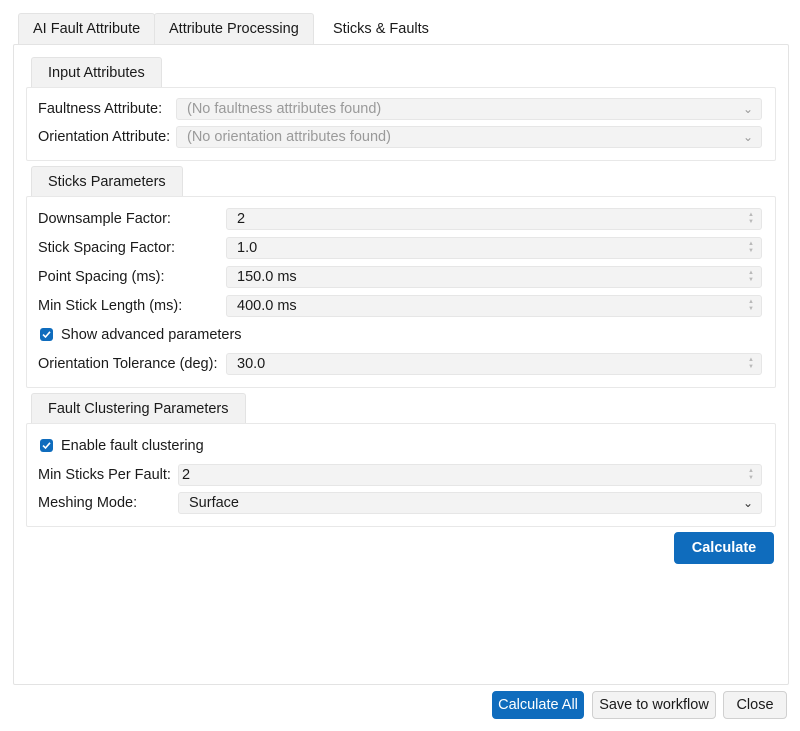  I want to click on orientation-attribute-label: Orientation Attribute:, so click(104, 137).